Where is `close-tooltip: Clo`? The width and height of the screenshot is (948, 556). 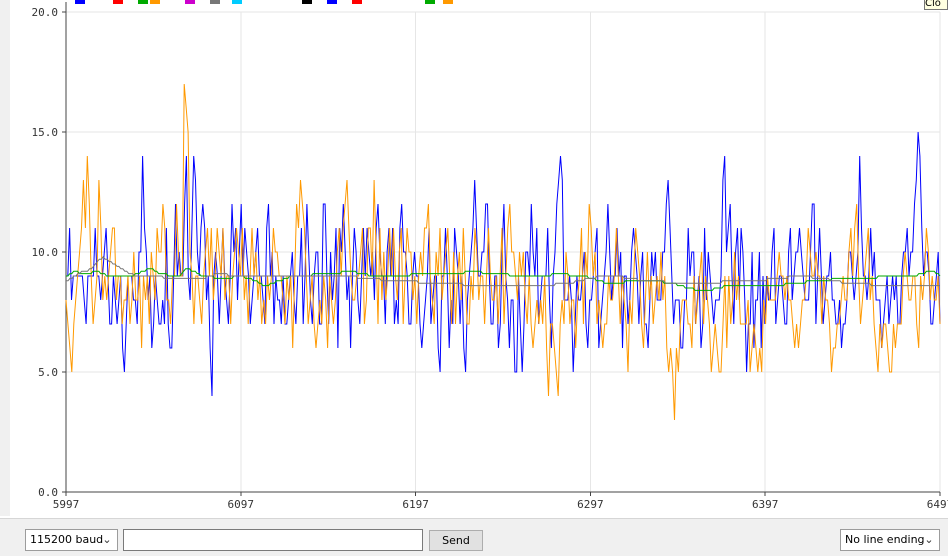 close-tooltip: Clo is located at coordinates (936, 5).